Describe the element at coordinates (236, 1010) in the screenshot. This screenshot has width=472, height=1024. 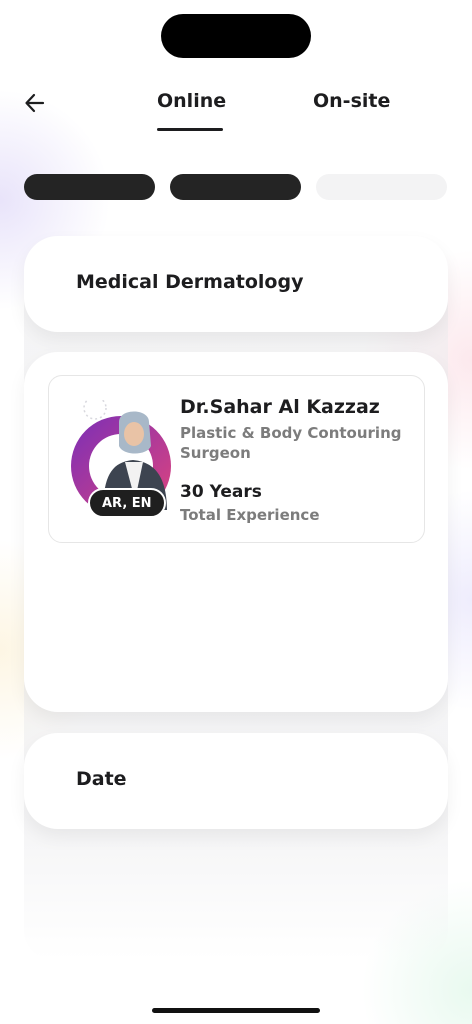
I see `home-indicator` at that location.